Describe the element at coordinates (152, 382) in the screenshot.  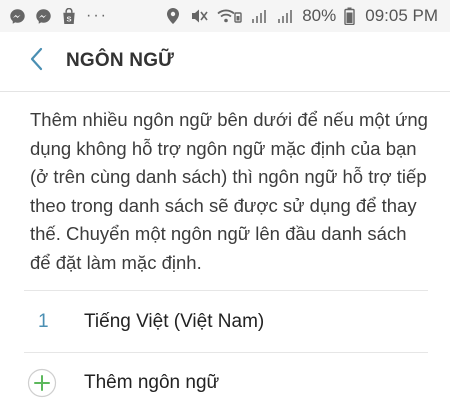
I see `add-language-label: Thêm ngôn ngữ` at that location.